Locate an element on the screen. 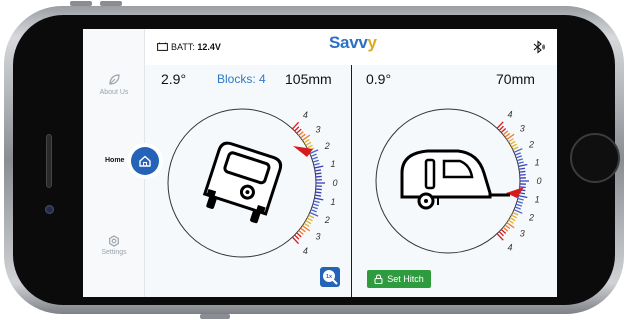  left-level-gauge: 432101234 is located at coordinates (252, 183).